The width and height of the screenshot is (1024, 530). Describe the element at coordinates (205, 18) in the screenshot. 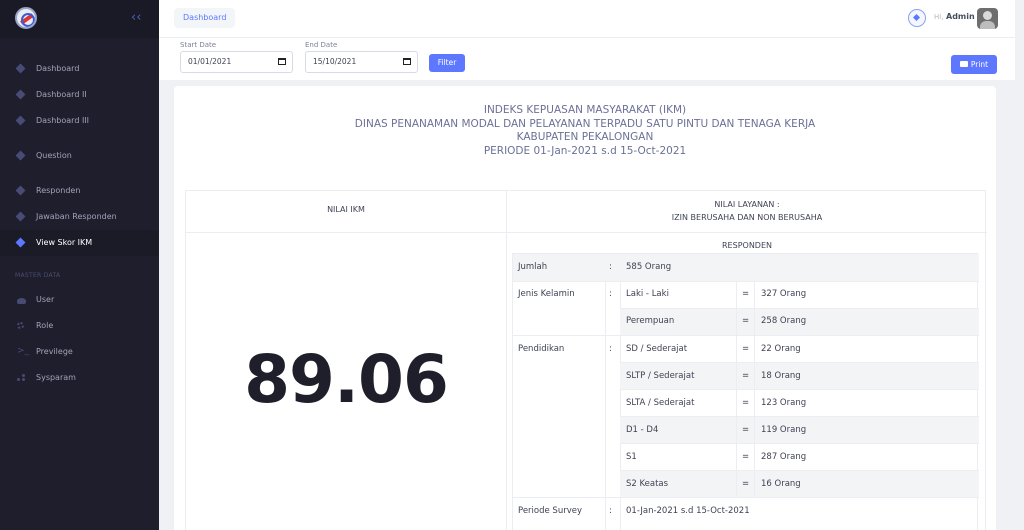

I see `breadcrumb-dashboard: Dashboard` at that location.